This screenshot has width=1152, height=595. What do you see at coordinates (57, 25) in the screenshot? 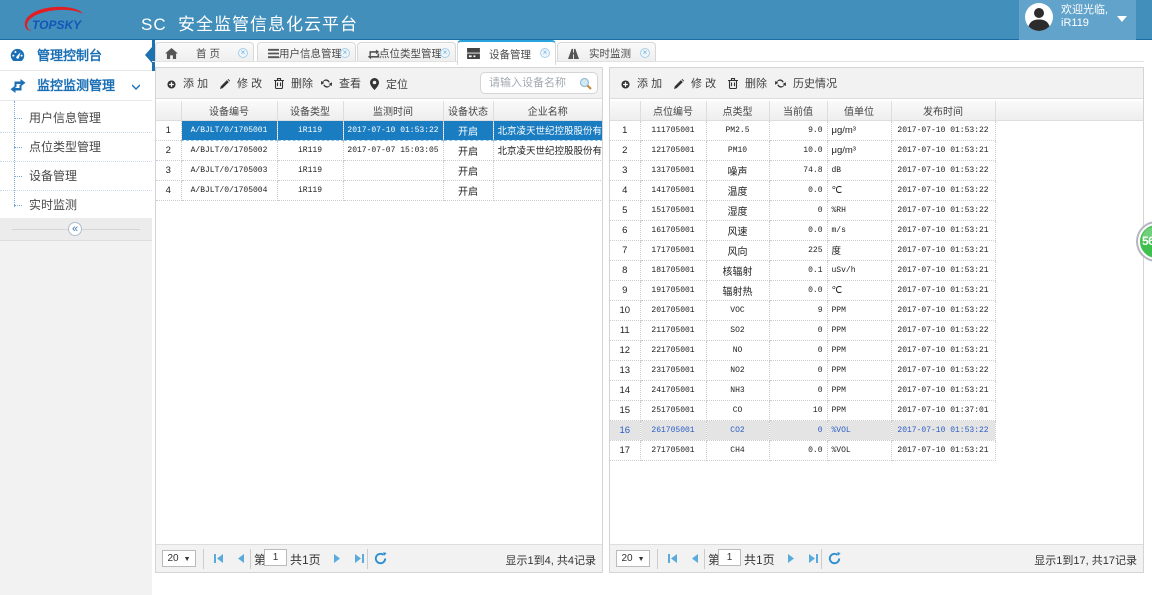
I see `svg-text: TOPSKY` at bounding box center [57, 25].